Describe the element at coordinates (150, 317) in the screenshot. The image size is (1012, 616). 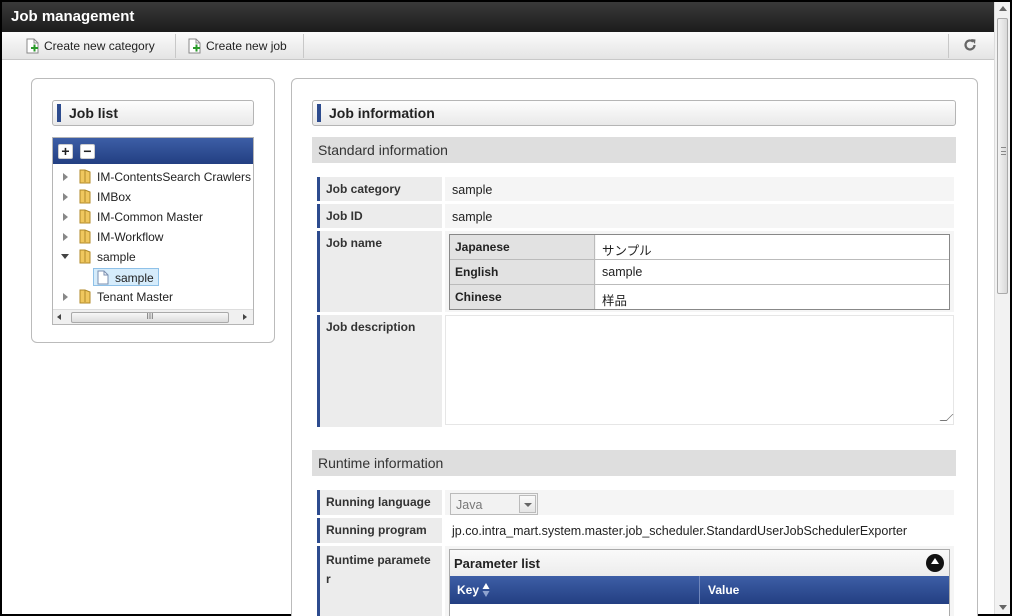
I see `scroll-thumb: III` at that location.